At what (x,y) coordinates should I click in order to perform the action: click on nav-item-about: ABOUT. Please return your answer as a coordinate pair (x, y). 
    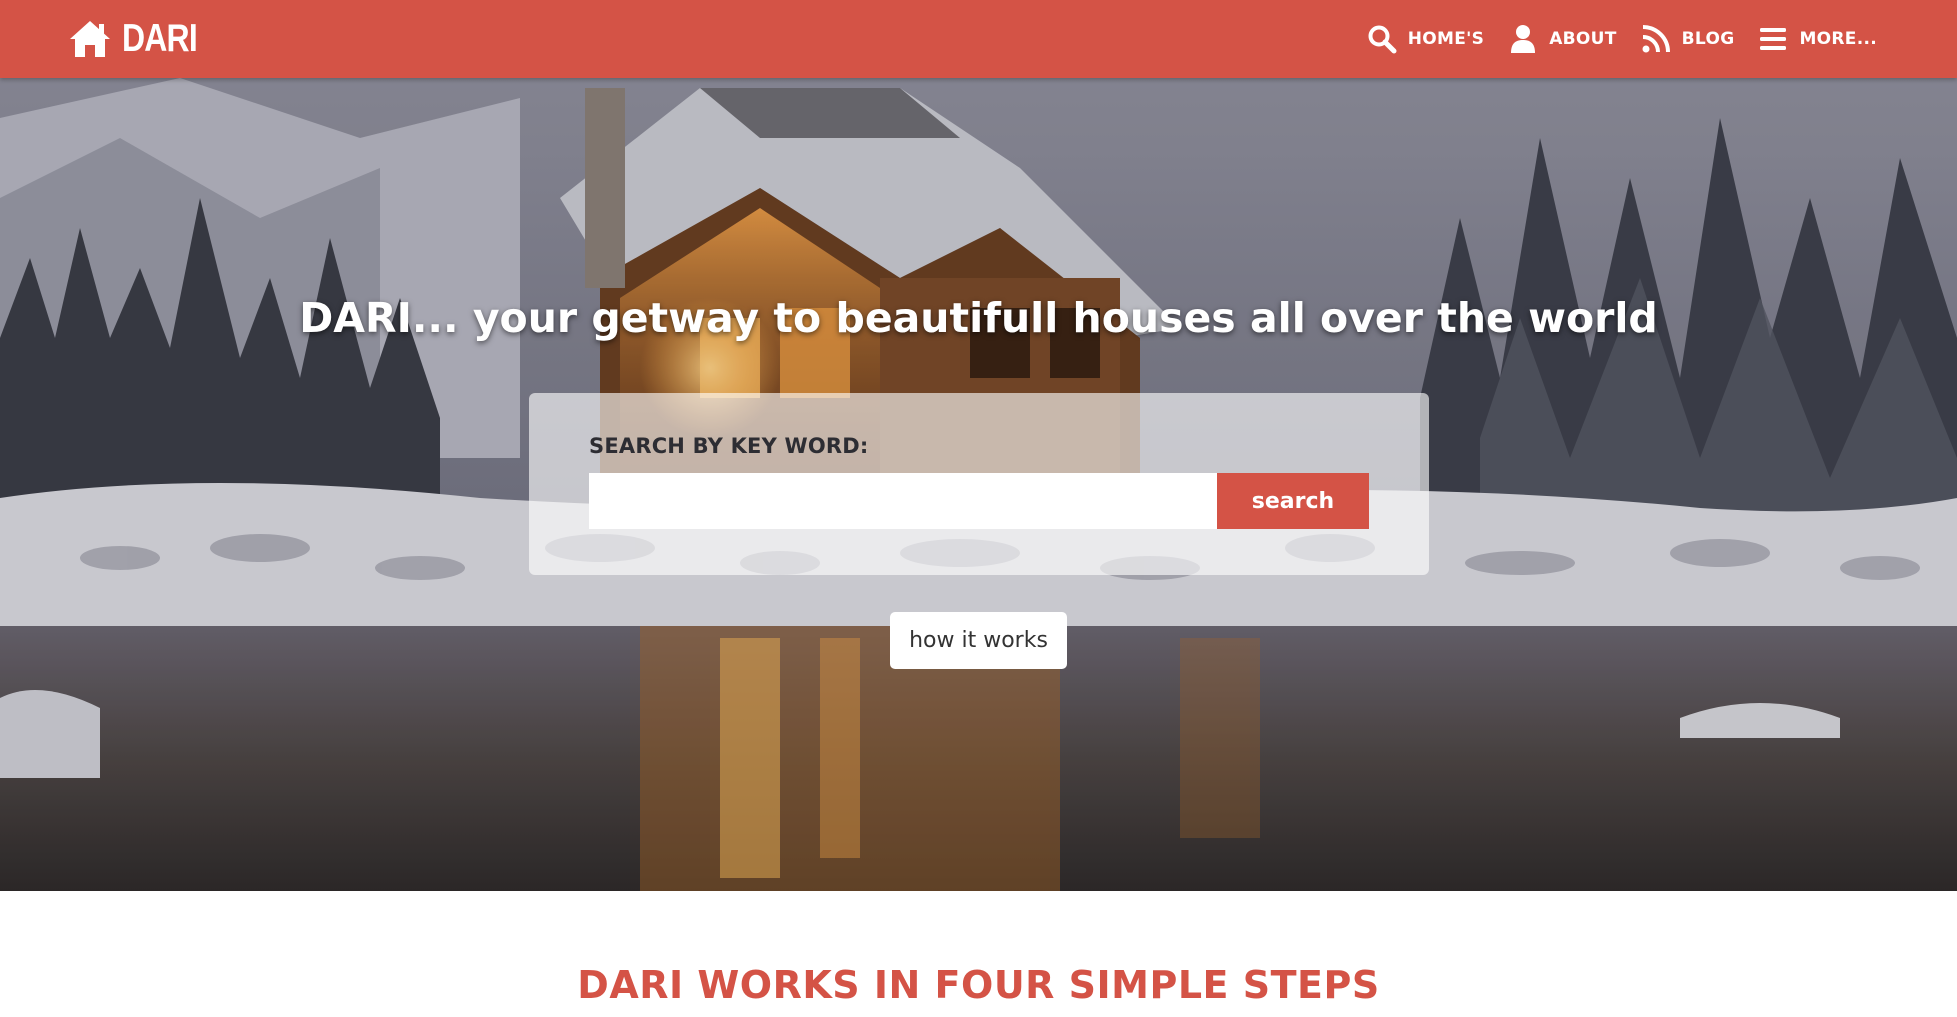
    Looking at the image, I should click on (1562, 39).